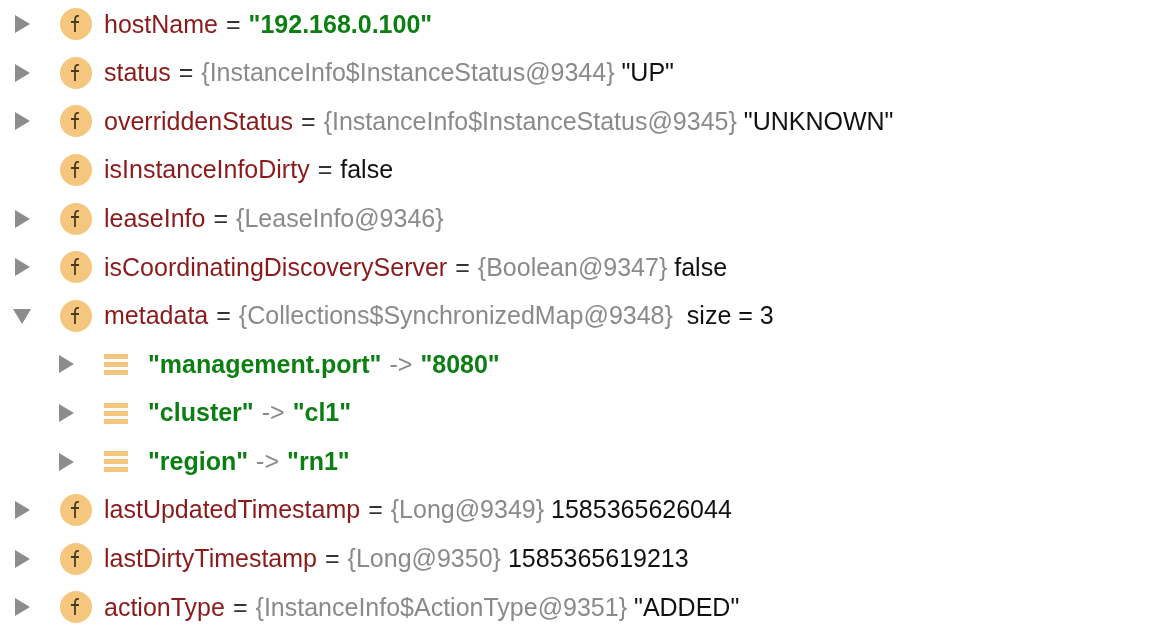 This screenshot has height=630, width=1156. I want to click on type-text: {InstanceInfo$ActionType@9351}, so click(441, 607).